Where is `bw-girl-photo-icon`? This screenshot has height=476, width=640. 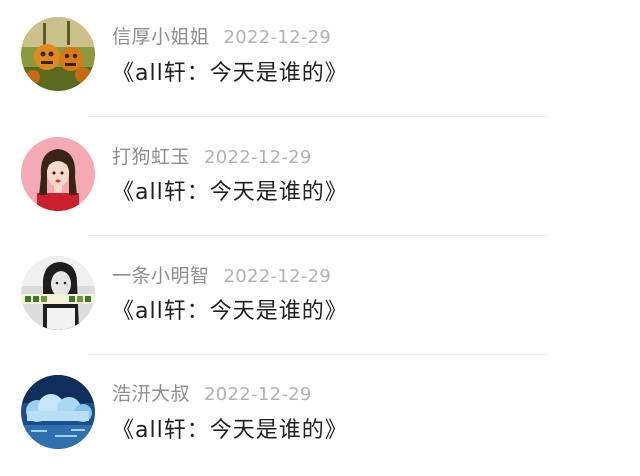 bw-girl-photo-icon is located at coordinates (58, 293).